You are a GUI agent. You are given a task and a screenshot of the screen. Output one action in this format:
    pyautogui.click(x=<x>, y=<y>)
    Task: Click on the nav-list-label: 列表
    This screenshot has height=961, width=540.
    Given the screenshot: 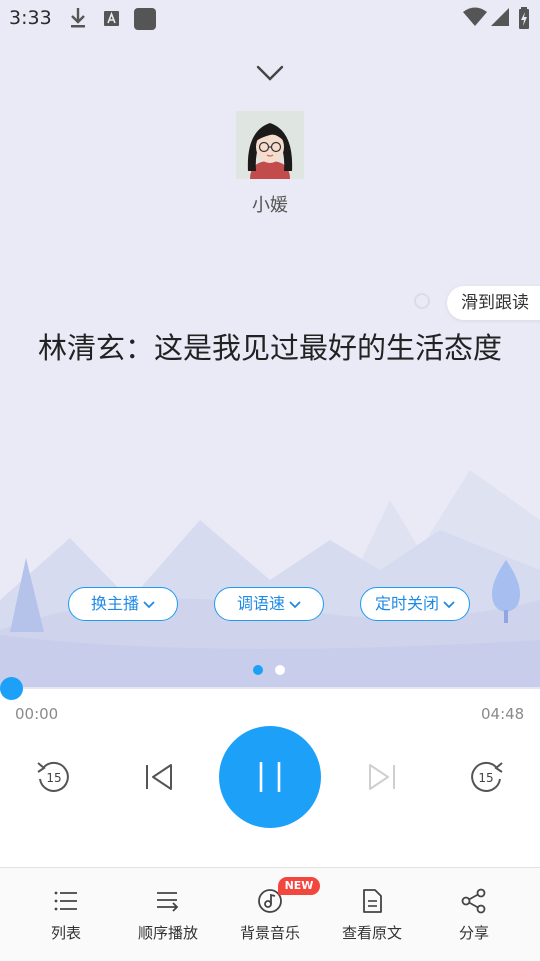 What is the action you would take?
    pyautogui.click(x=65, y=933)
    